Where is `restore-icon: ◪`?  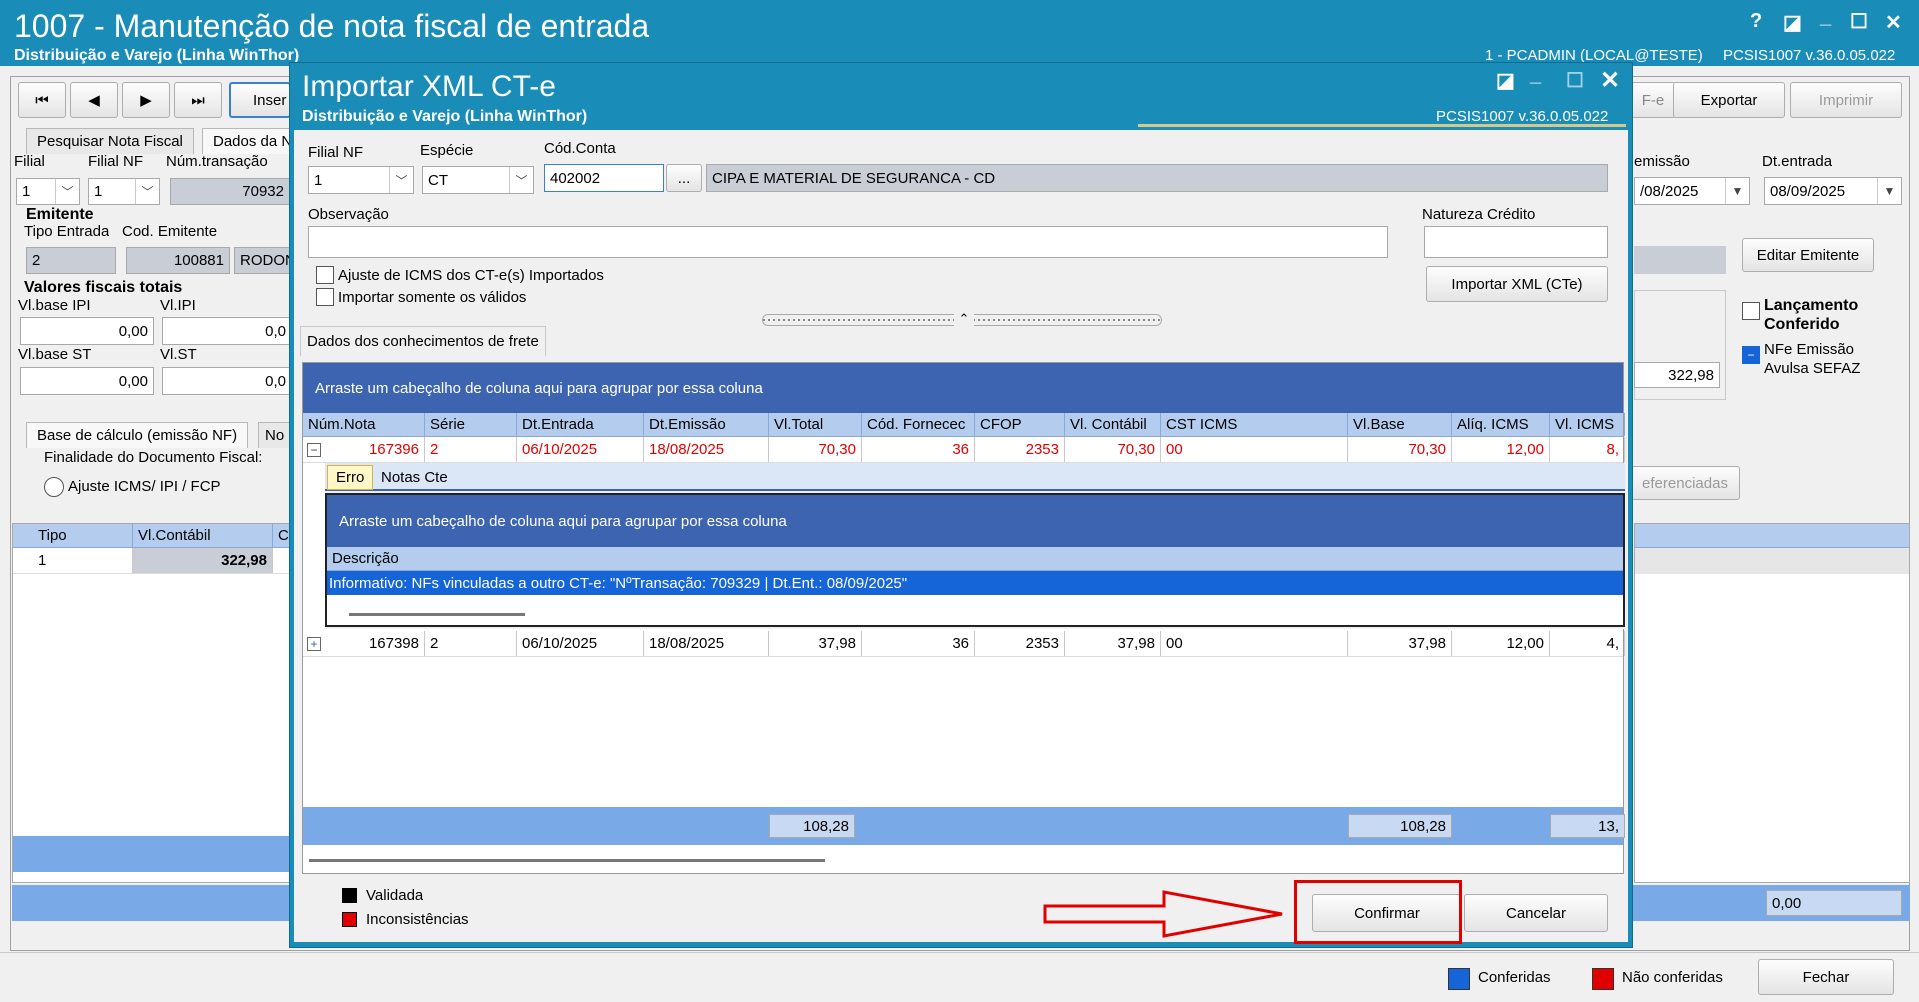 restore-icon: ◪ is located at coordinates (1792, 22).